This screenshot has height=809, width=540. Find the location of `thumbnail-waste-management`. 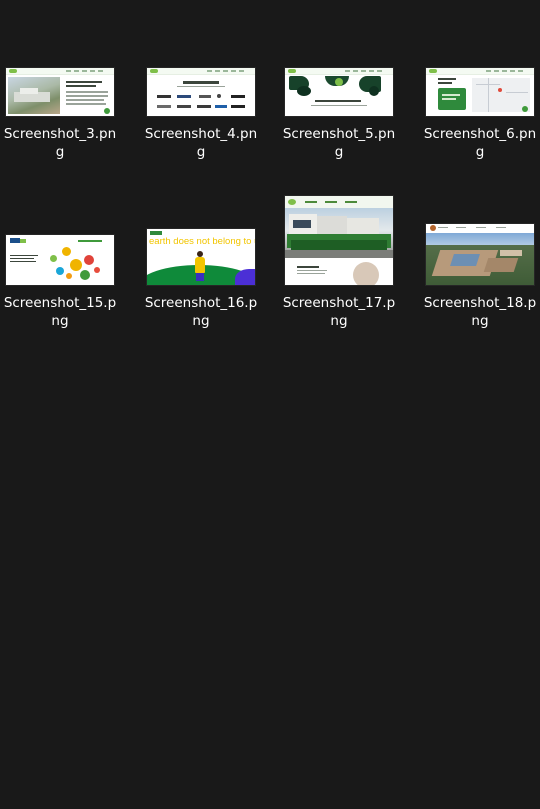

thumbnail-waste-management is located at coordinates (60, 92).